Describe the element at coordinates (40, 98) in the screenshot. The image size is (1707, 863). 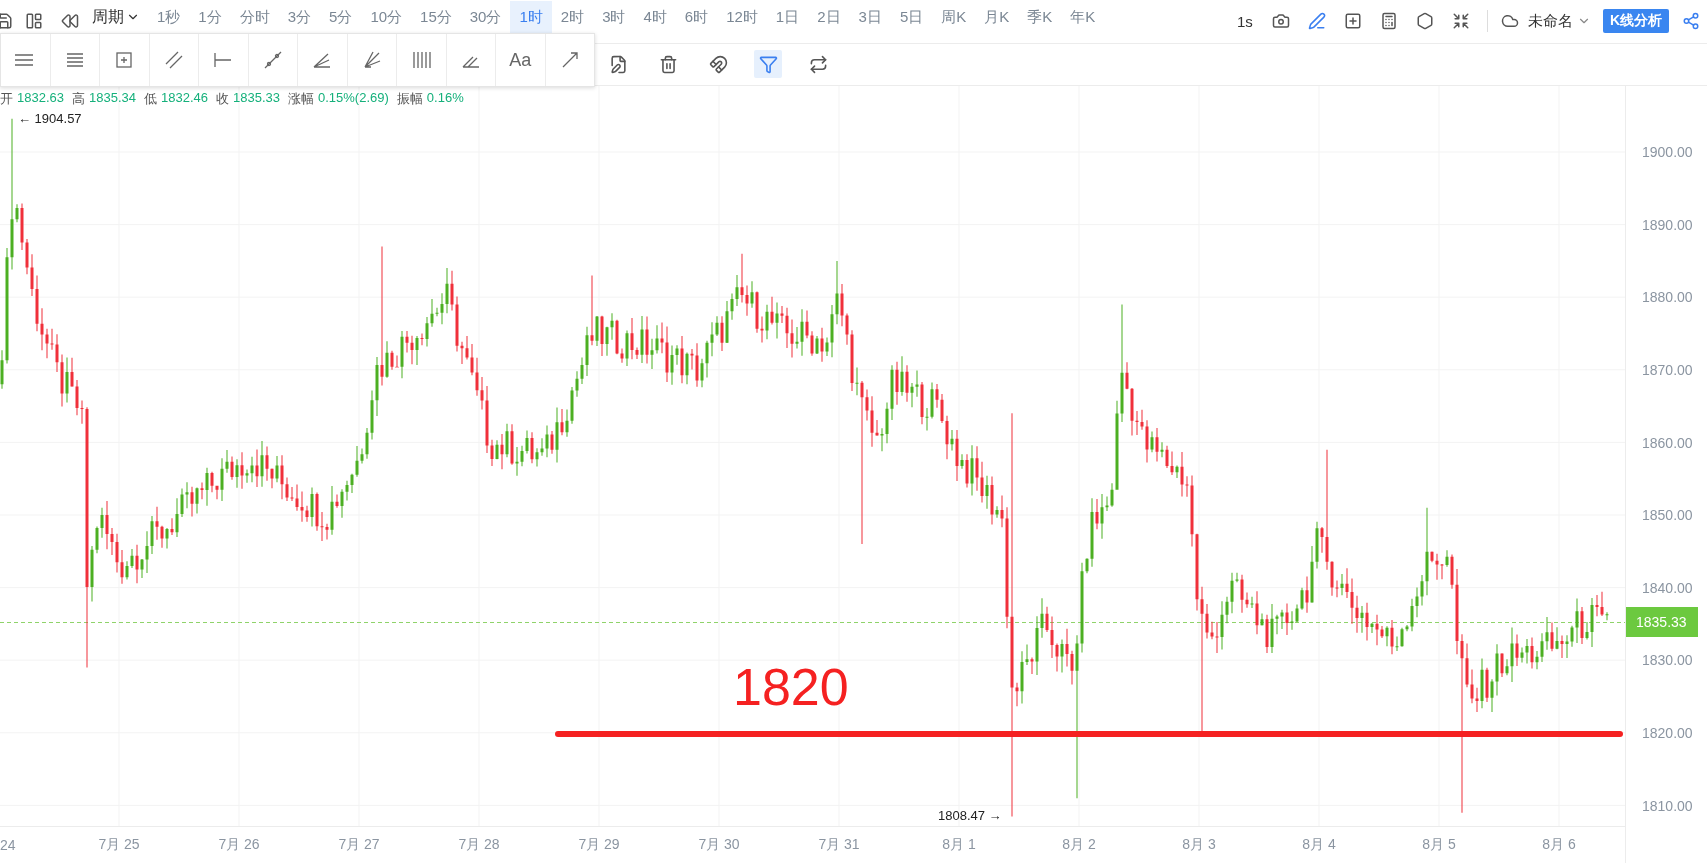
I see `quote-value: 1832.63` at that location.